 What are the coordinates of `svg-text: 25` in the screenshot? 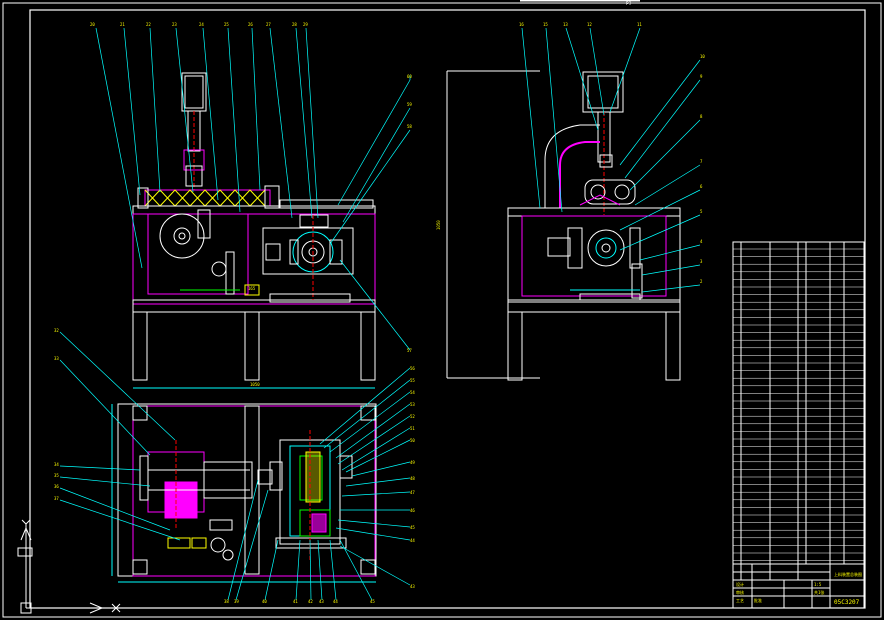 It's located at (226, 24).